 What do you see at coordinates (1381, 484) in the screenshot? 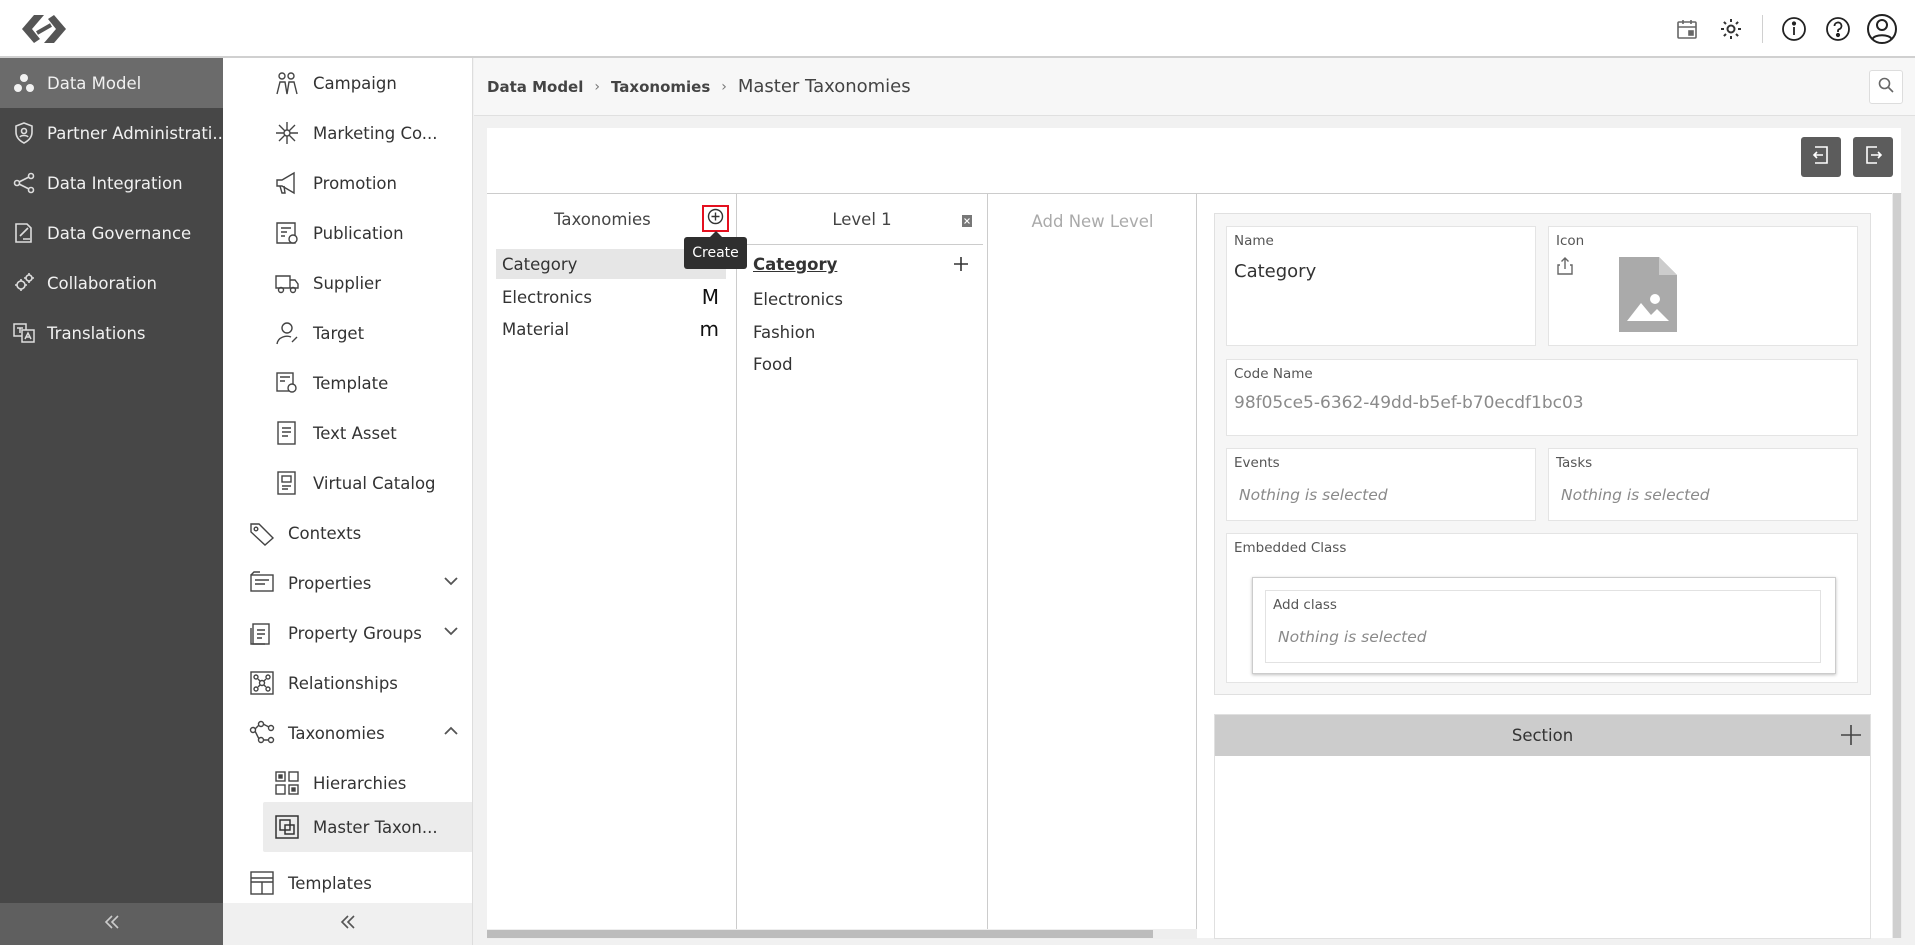
I see `events-field: Events Nothing is selected` at bounding box center [1381, 484].